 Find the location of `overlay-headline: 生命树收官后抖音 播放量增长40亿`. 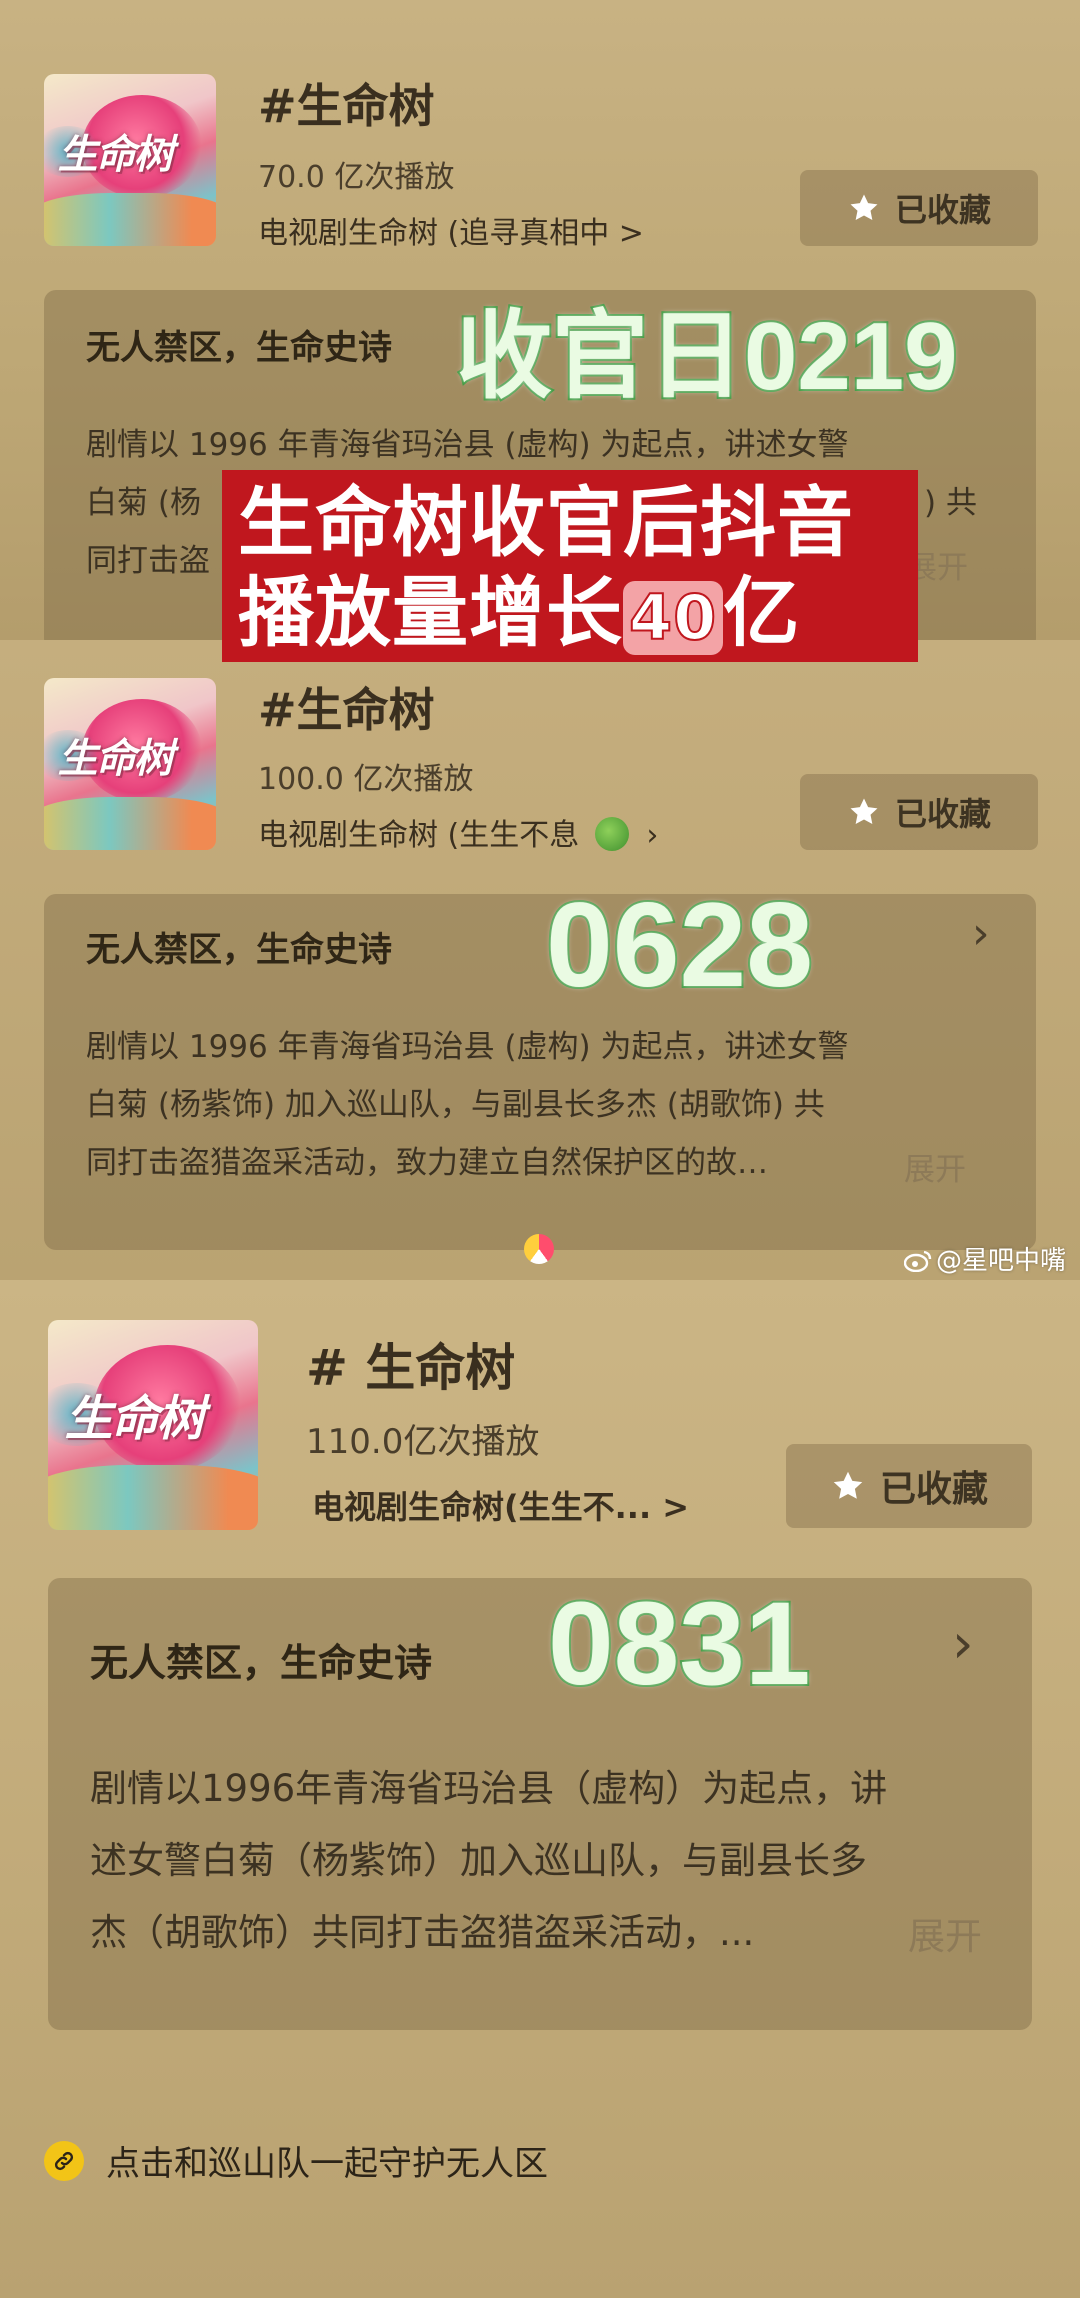

overlay-headline: 生命树收官后抖音 播放量增长40亿 is located at coordinates (570, 566).